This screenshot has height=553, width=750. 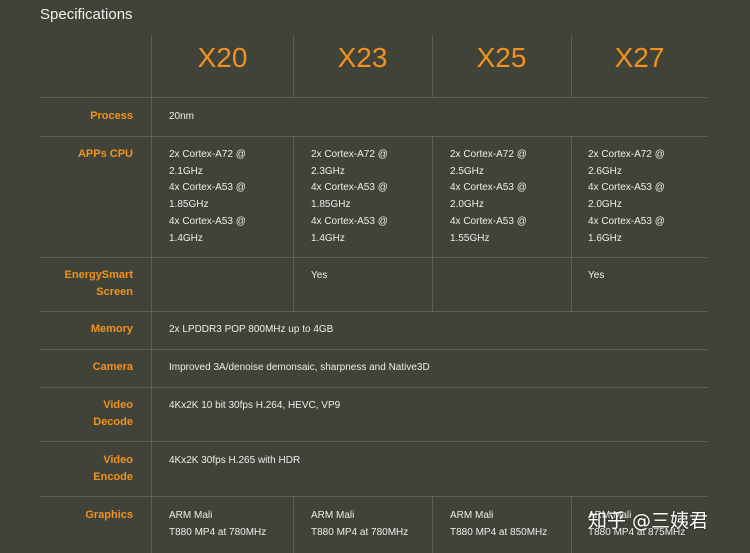 I want to click on cell-line: 2.3GHz, so click(x=328, y=171).